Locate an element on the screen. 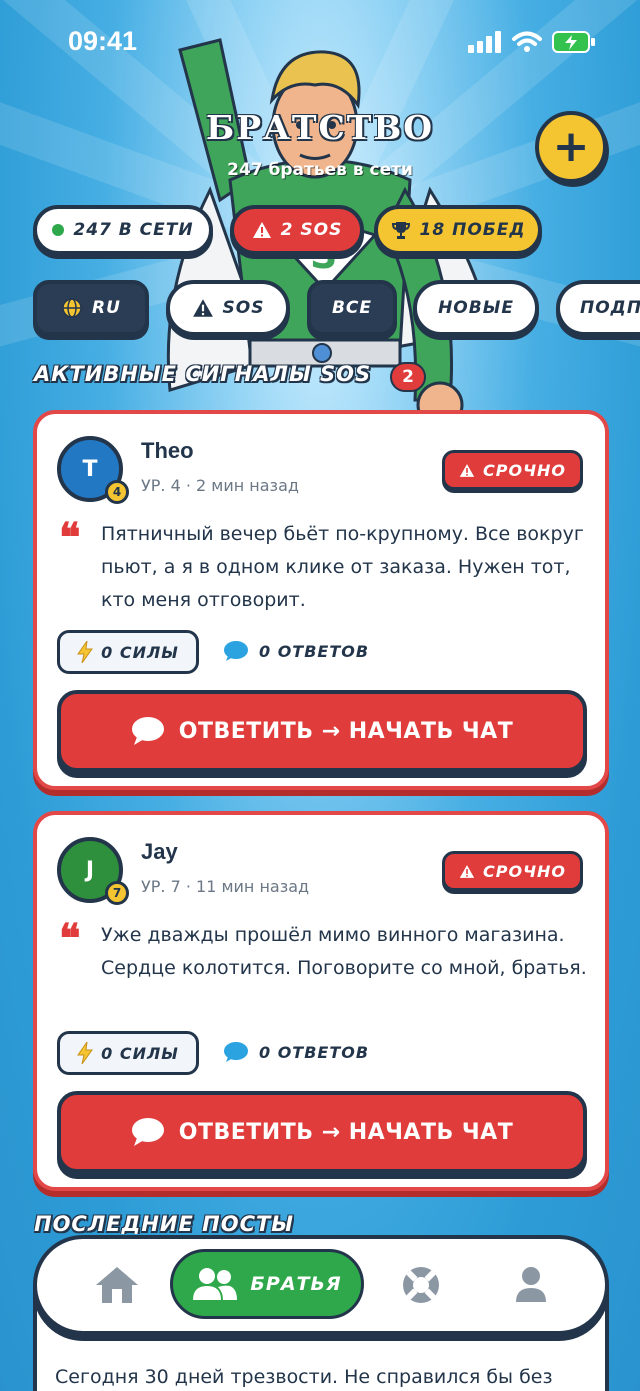 The width and height of the screenshot is (640, 1391). stat-wins-label: 18 ПОБЕД is located at coordinates (472, 230).